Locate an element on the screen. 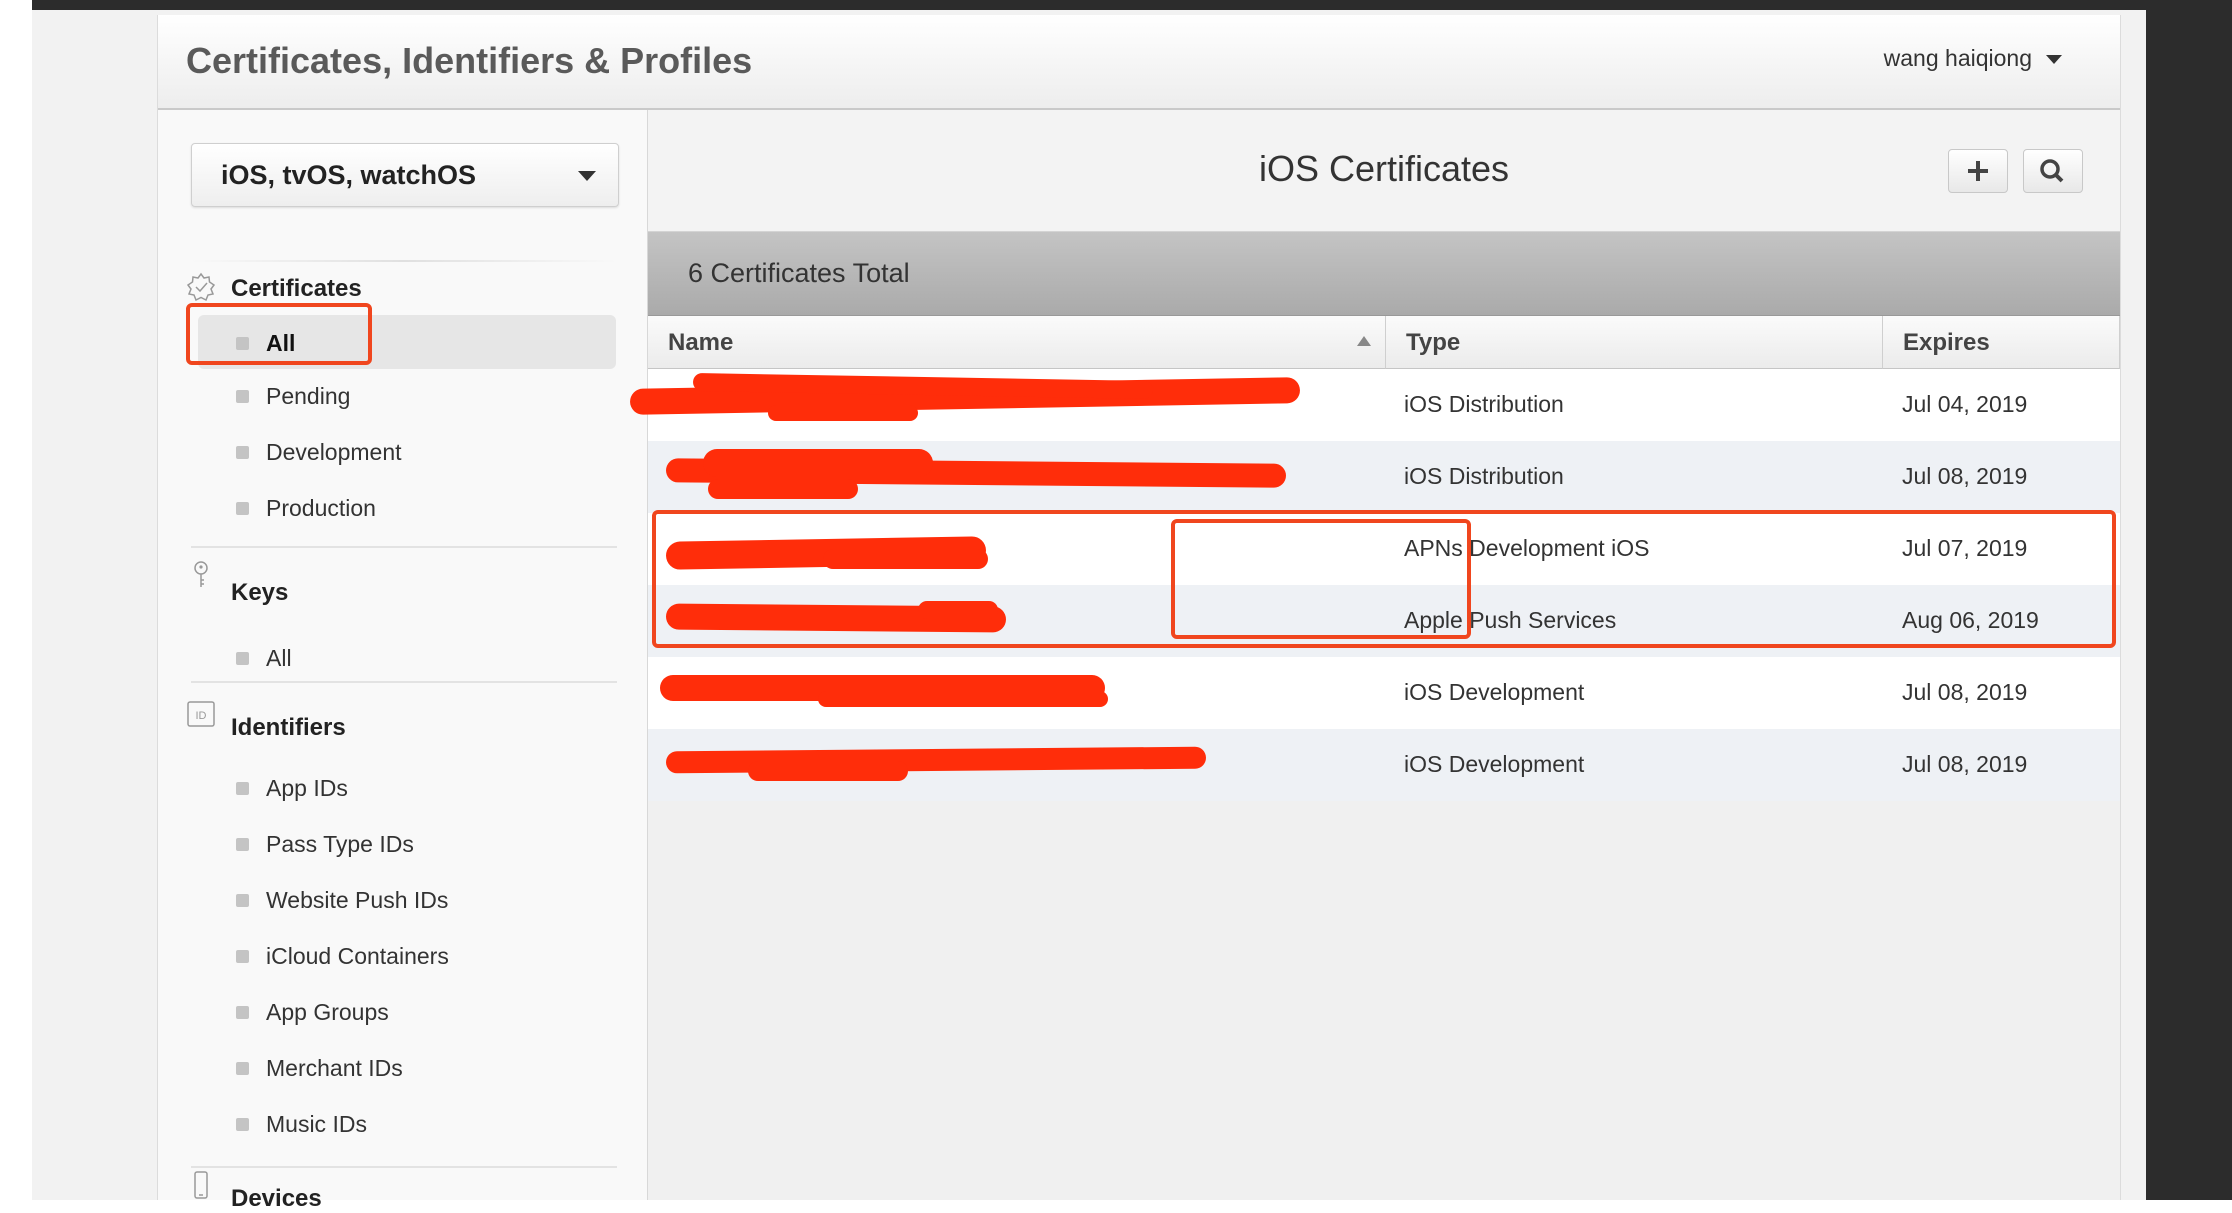 Image resolution: width=2232 pixels, height=1213 pixels. sidebar-item-label: All is located at coordinates (279, 658).